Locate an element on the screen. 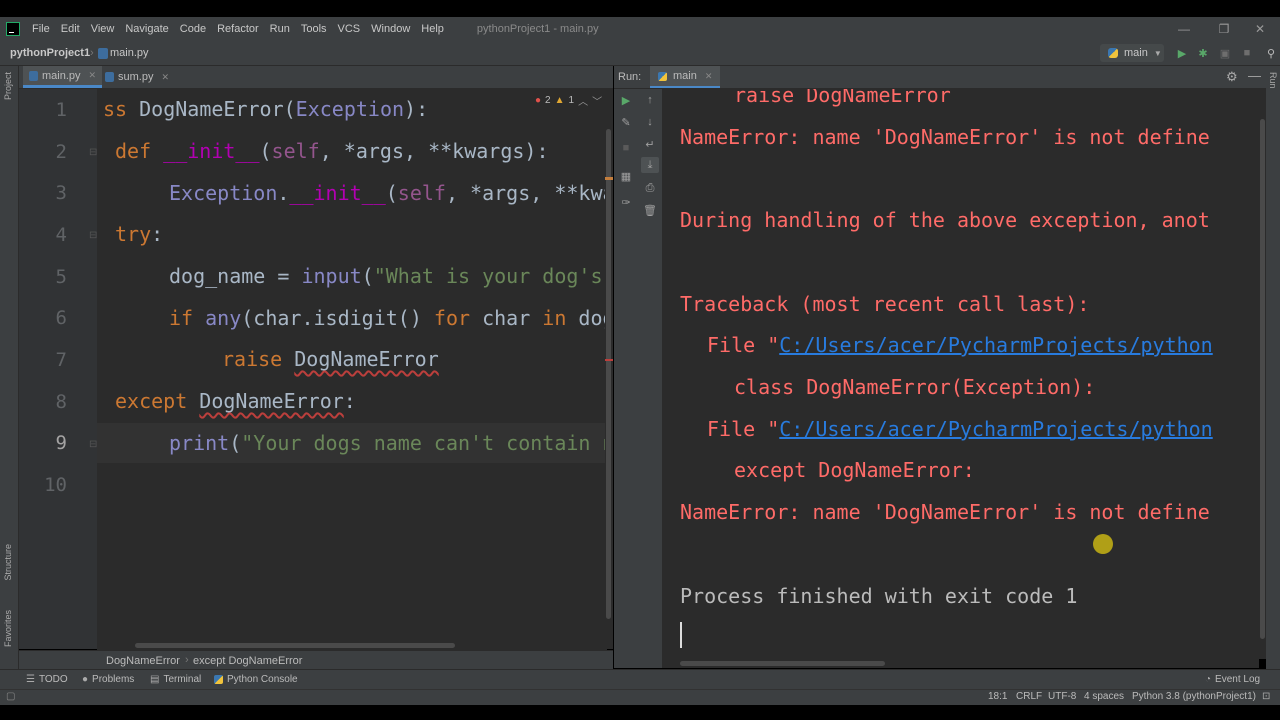 The width and height of the screenshot is (1280, 720). console-horizontal-scrollbar is located at coordinates (961, 663).